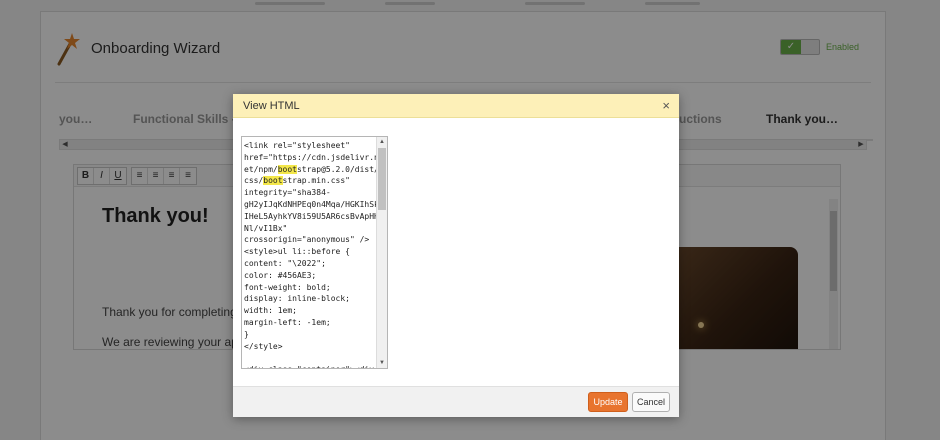 The width and height of the screenshot is (940, 440). Describe the element at coordinates (651, 402) in the screenshot. I see `cancel-button: Cancel` at that location.